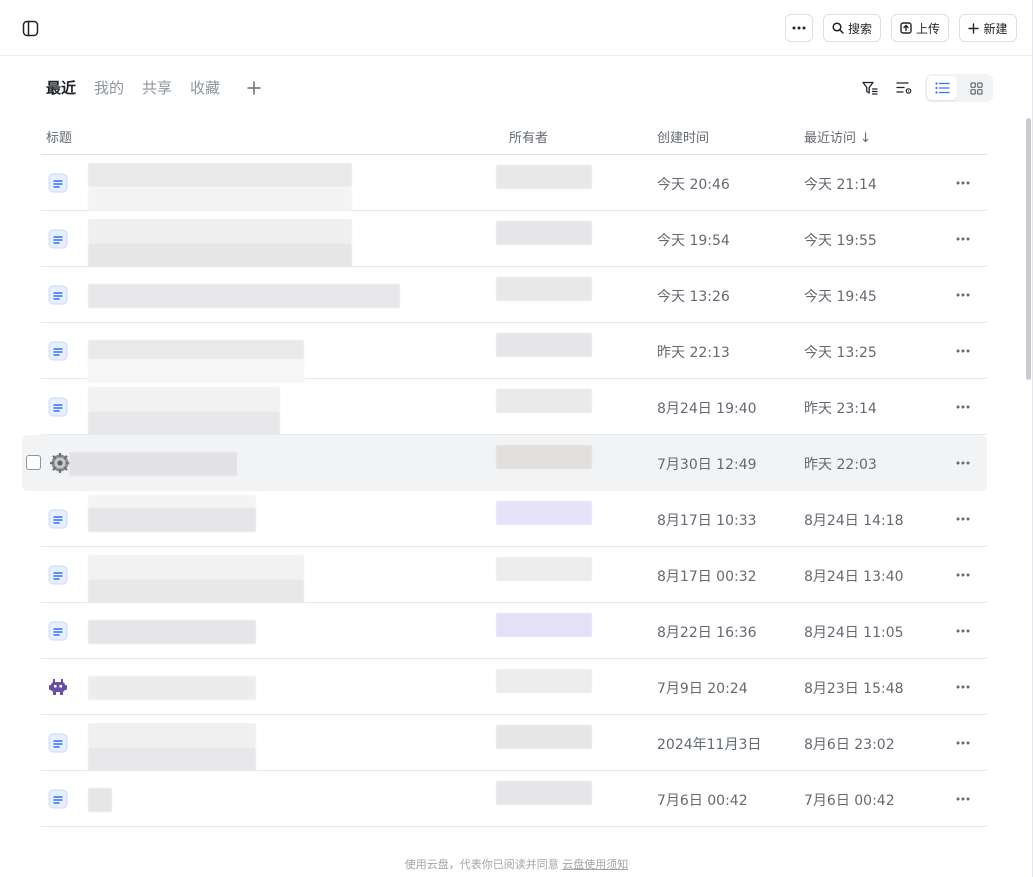 This screenshot has width=1033, height=877. I want to click on table-row: 7月9日 20:24 8月23日 15:48, so click(514, 687).